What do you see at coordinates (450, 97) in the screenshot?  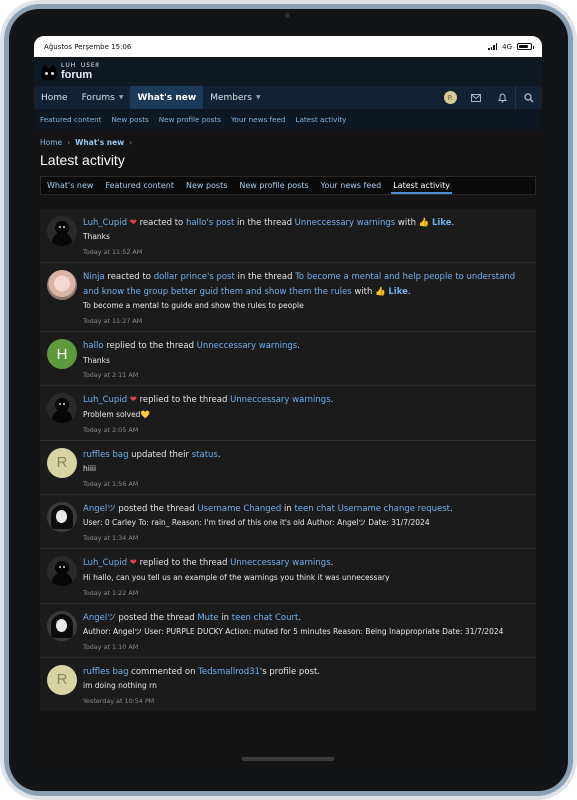 I see `account-button: R` at bounding box center [450, 97].